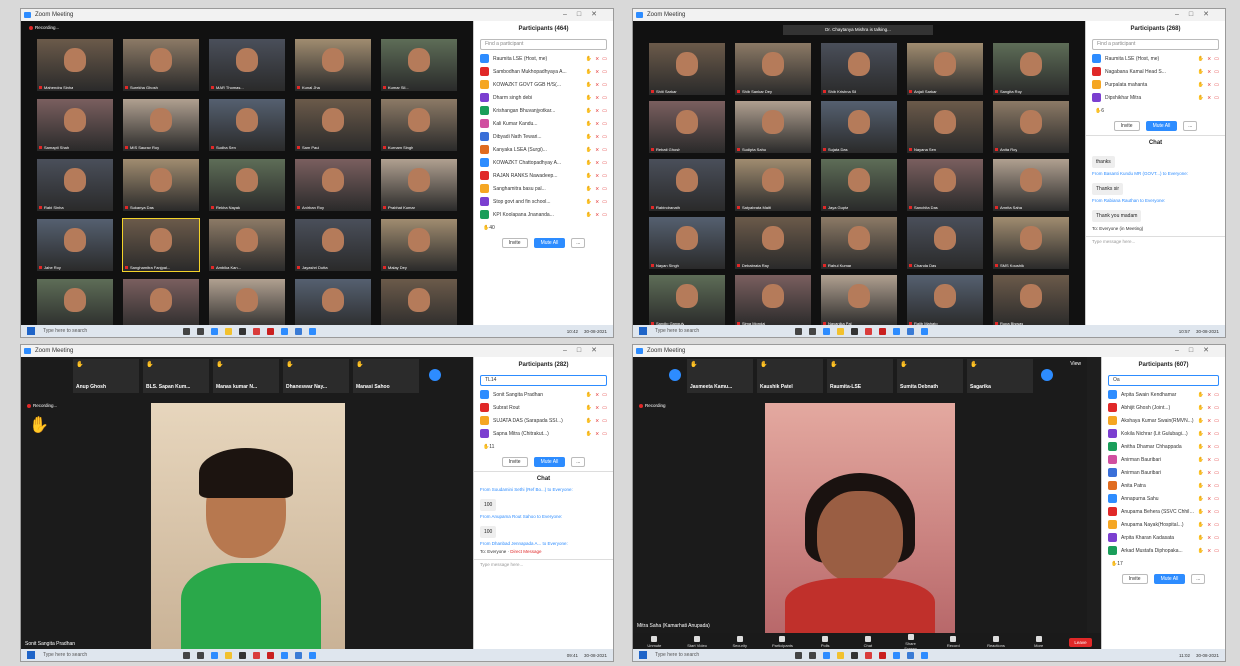 The image size is (1240, 666). I want to click on video-tile: Debabrata Ray, so click(773, 243).